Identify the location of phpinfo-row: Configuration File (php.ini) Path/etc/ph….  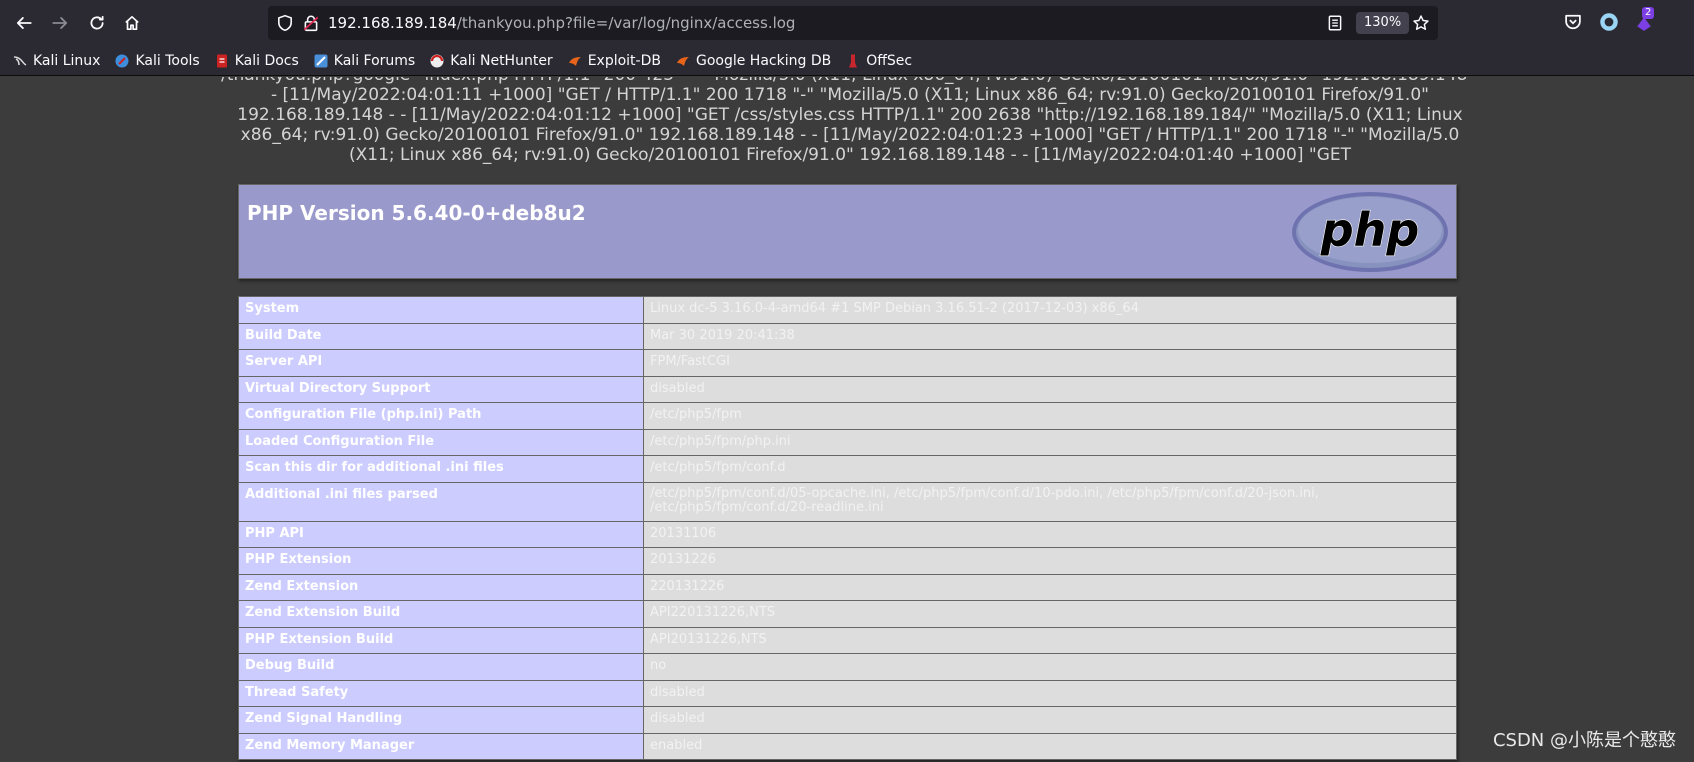
(847, 416).